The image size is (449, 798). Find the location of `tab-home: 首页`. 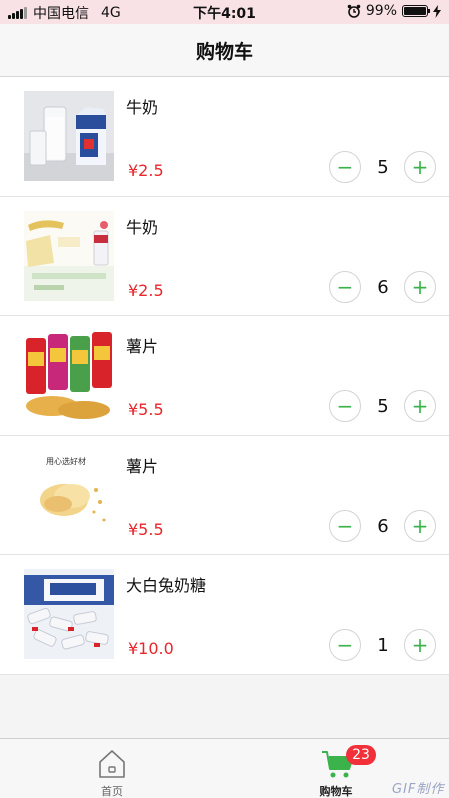

tab-home: 首页 is located at coordinates (112, 768).